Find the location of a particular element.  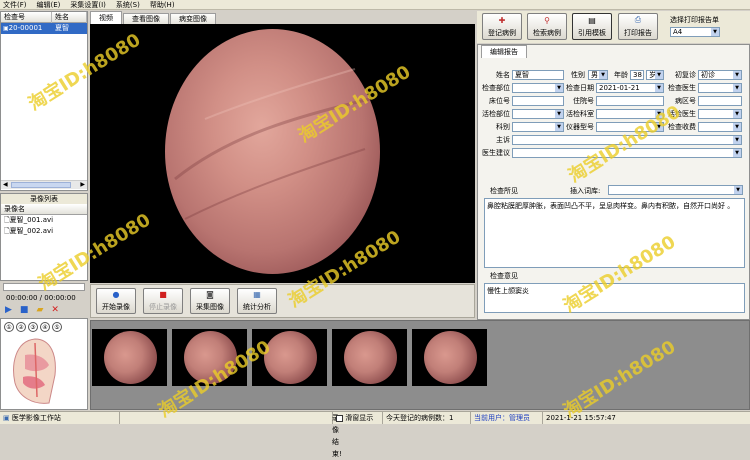

slide-display-toggle: 滑窗显示 is located at coordinates (358, 418).